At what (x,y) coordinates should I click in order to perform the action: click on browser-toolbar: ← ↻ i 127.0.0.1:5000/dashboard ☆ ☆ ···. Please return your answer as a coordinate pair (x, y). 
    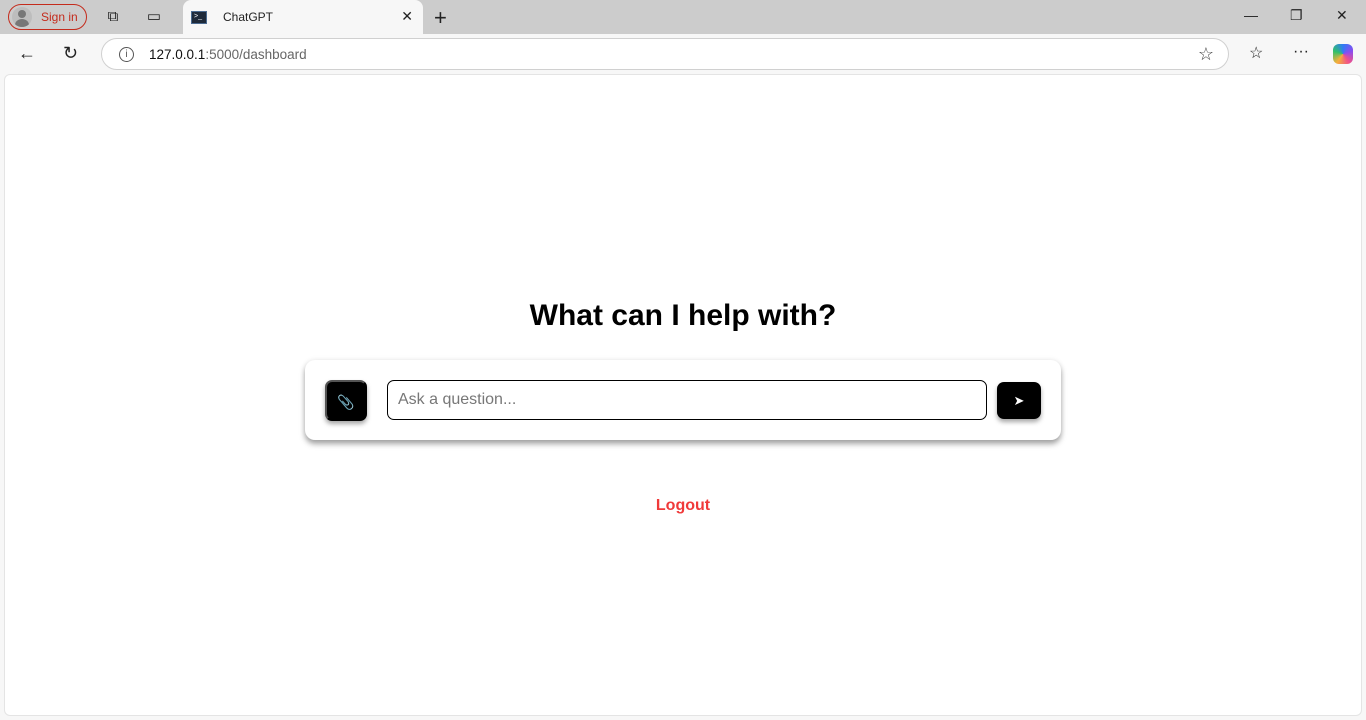
    Looking at the image, I should click on (683, 54).